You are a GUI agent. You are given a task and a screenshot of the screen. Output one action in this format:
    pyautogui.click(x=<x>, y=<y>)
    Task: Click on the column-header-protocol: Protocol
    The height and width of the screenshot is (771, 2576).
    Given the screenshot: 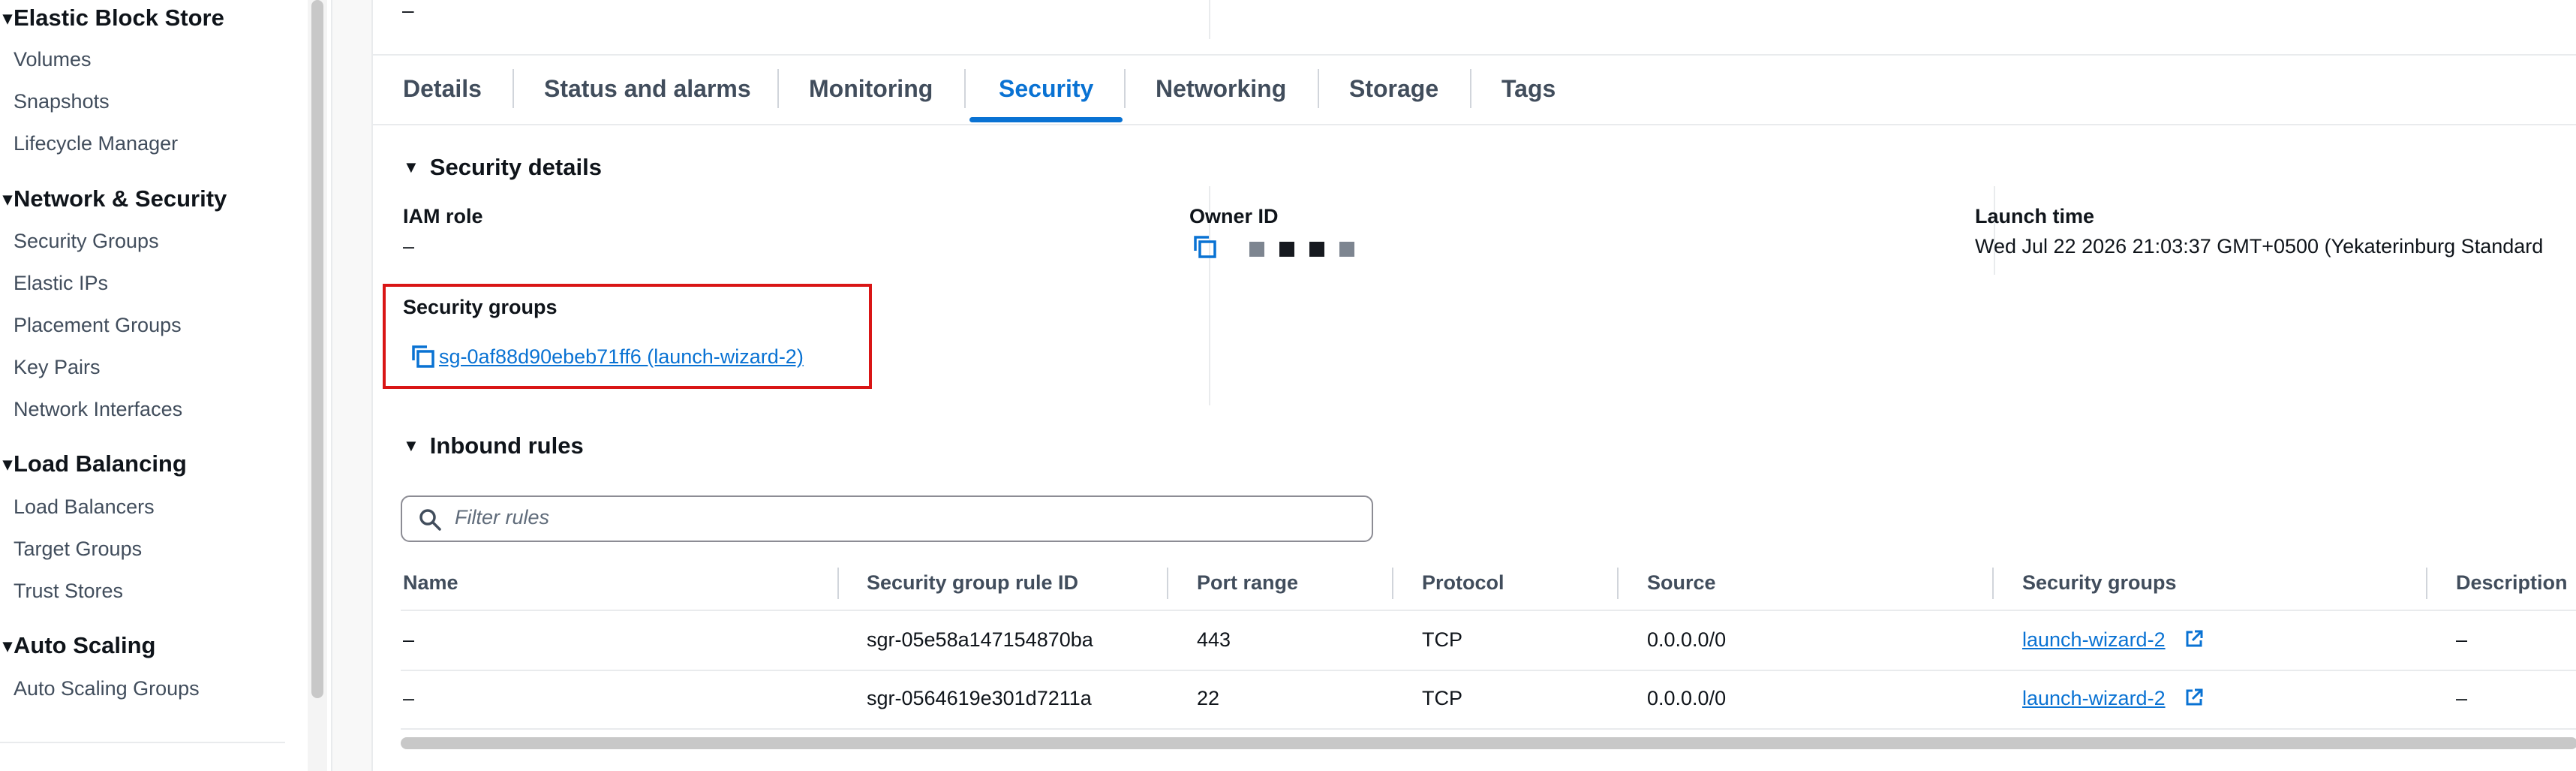 What is the action you would take?
    pyautogui.click(x=1463, y=583)
    